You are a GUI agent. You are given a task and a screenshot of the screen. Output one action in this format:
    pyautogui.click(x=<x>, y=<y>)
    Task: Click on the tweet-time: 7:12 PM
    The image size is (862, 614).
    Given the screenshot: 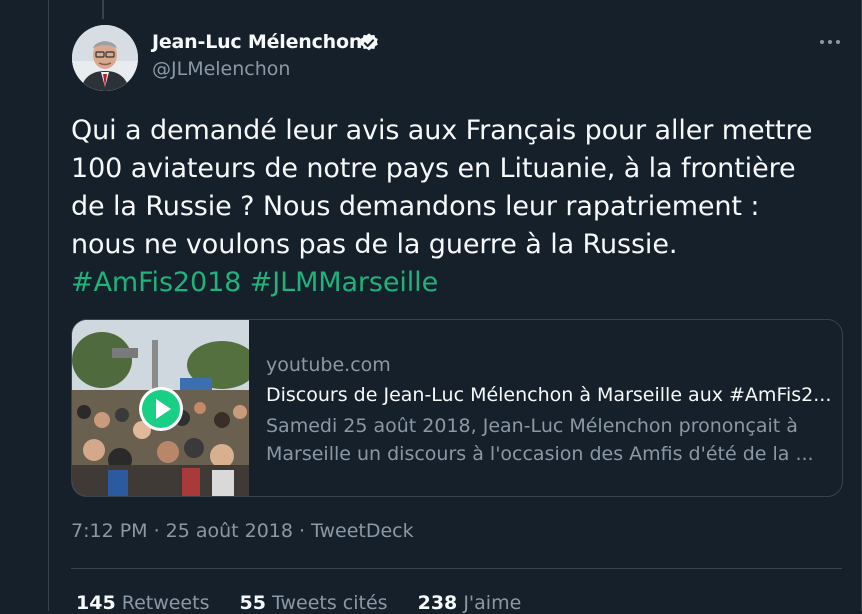 What is the action you would take?
    pyautogui.click(x=109, y=531)
    